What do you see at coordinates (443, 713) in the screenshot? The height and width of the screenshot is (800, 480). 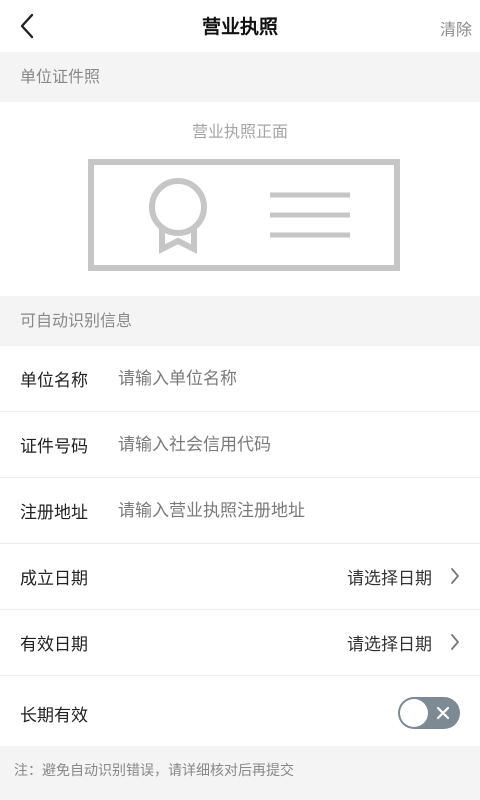 I see `close-icon` at bounding box center [443, 713].